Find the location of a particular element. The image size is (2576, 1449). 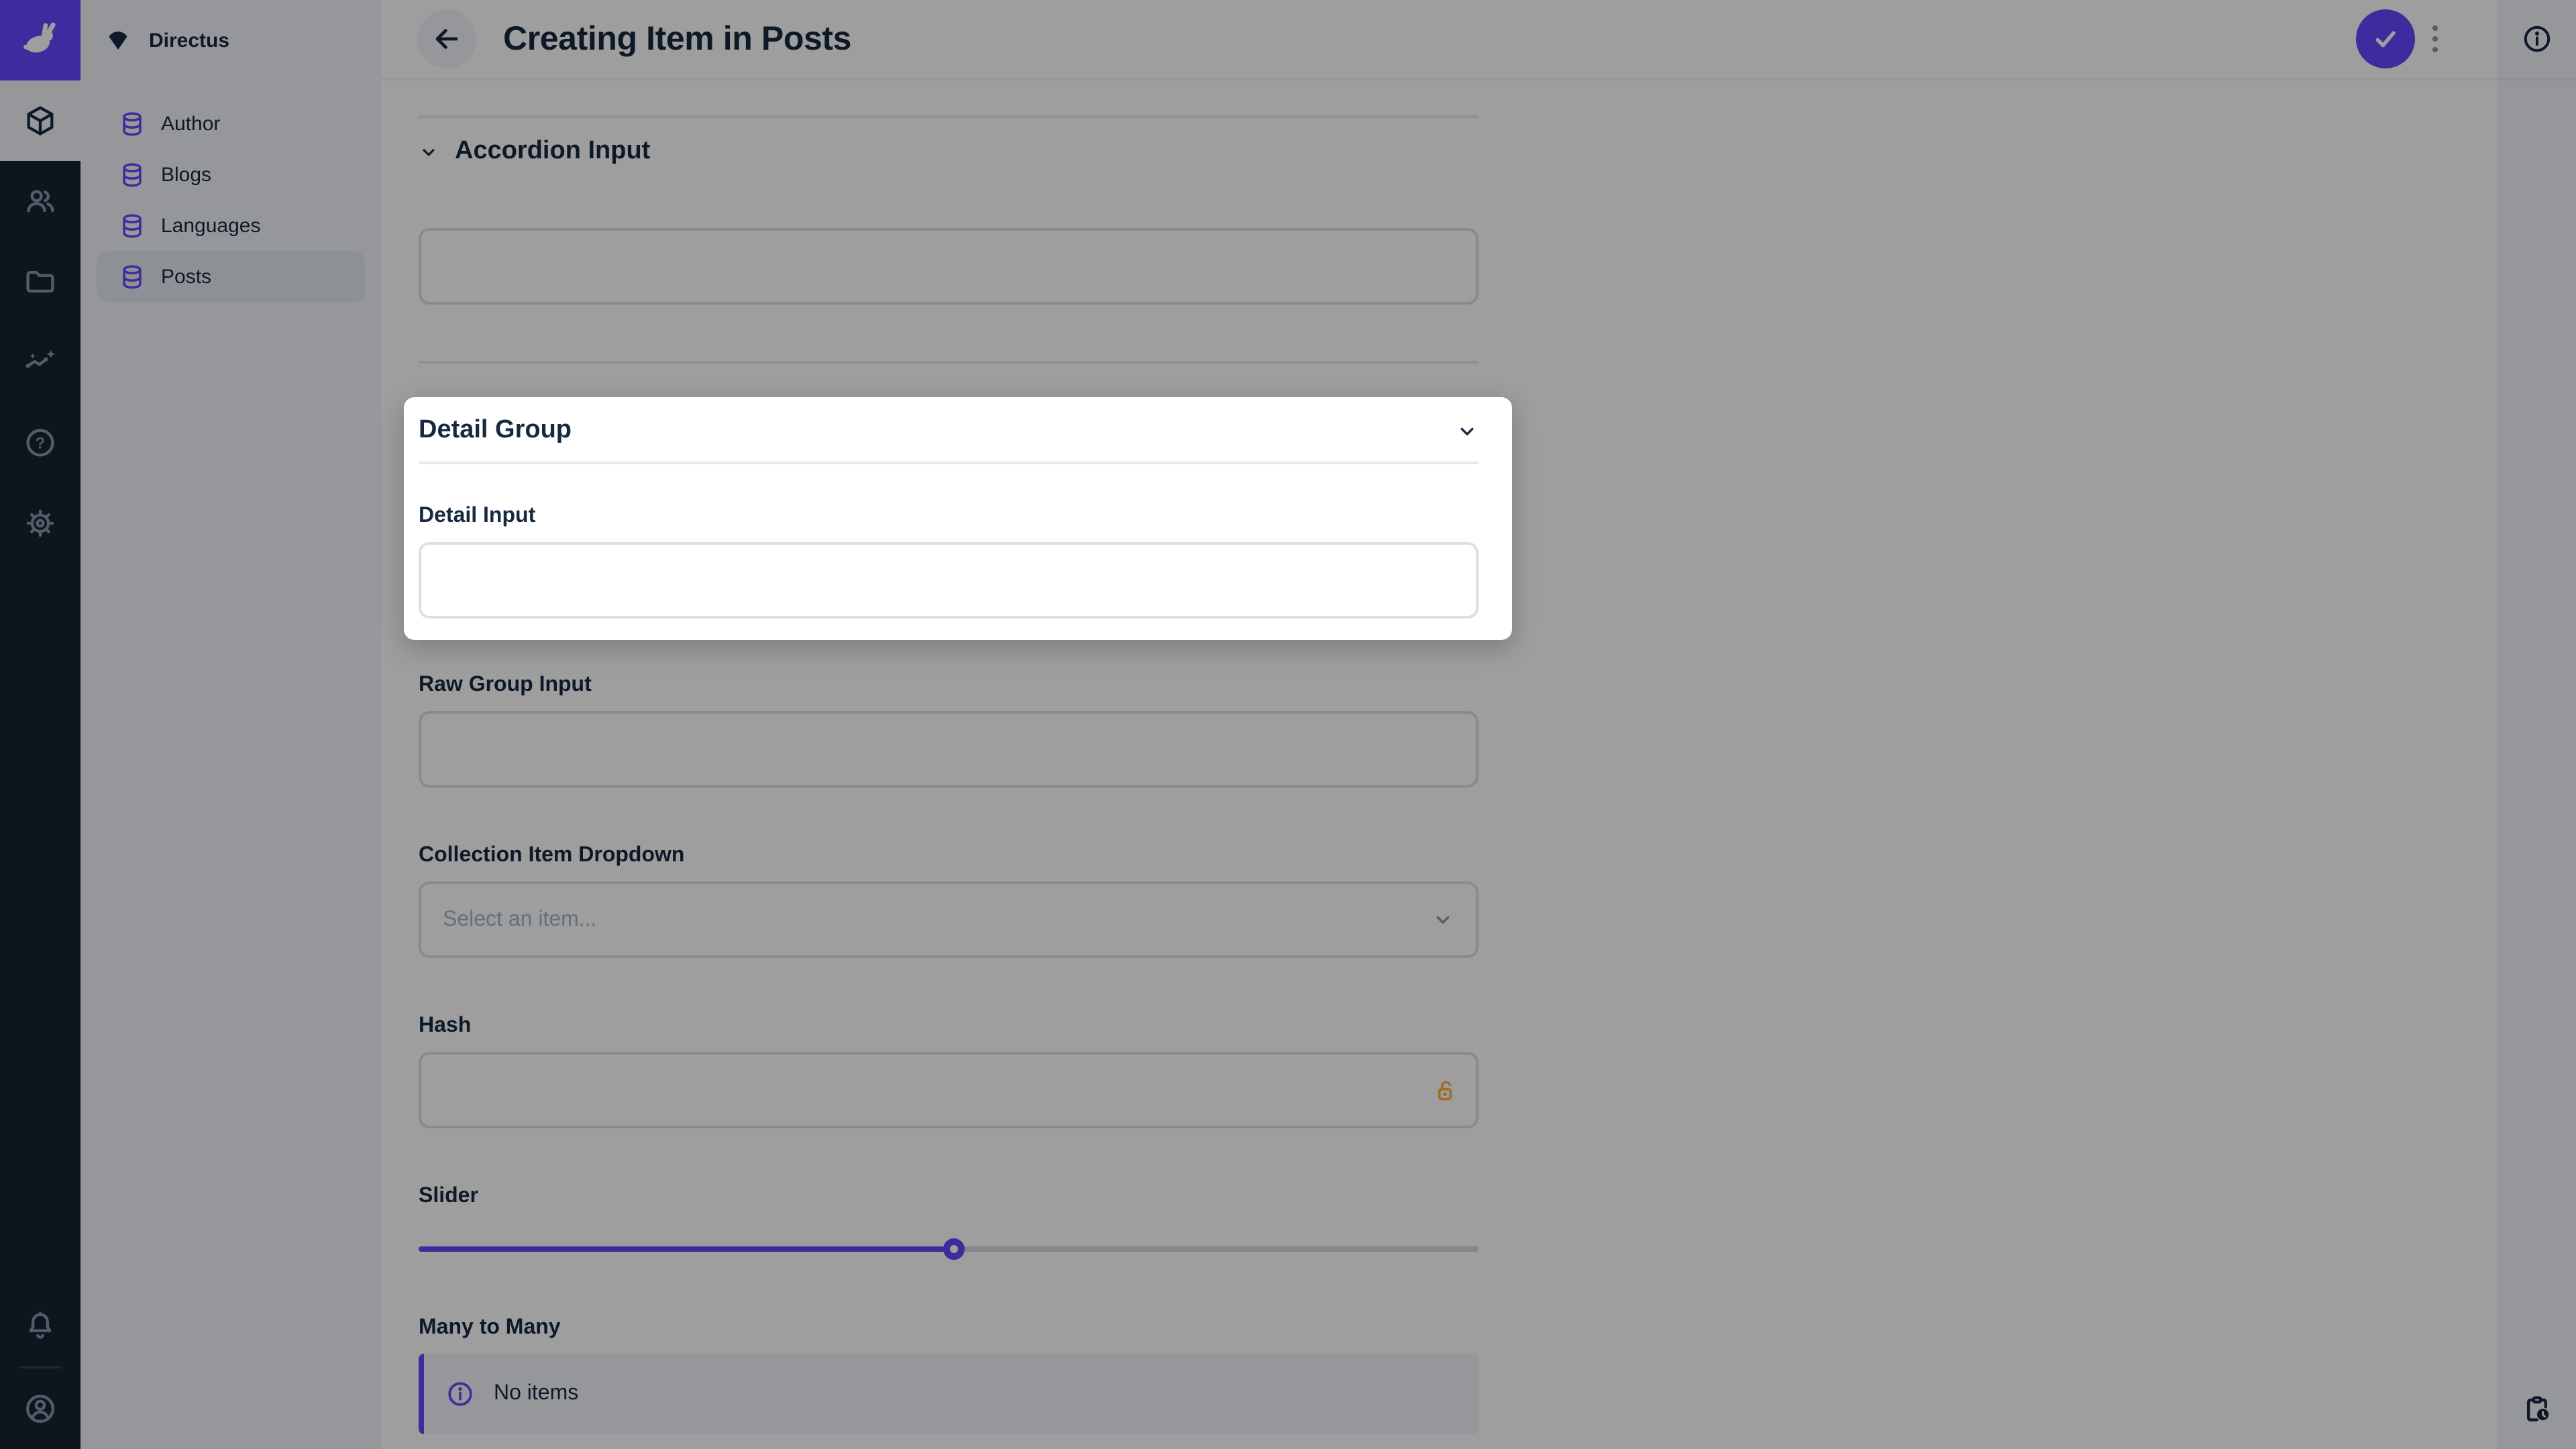

detail-group-panel: Detail Group Detail Input is located at coordinates (958, 518).